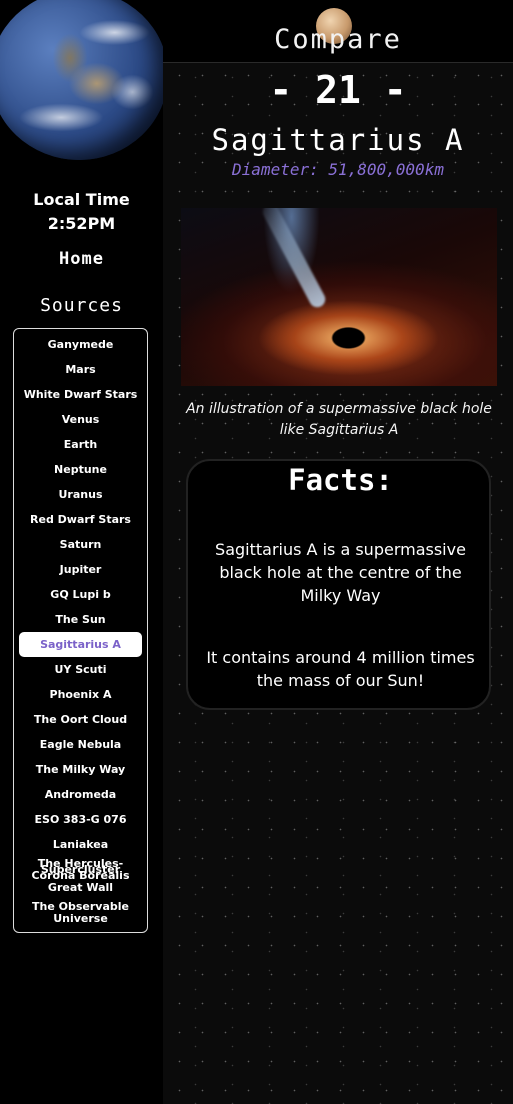 The image size is (513, 1104). What do you see at coordinates (80, 544) in the screenshot?
I see `source-item: Saturn` at bounding box center [80, 544].